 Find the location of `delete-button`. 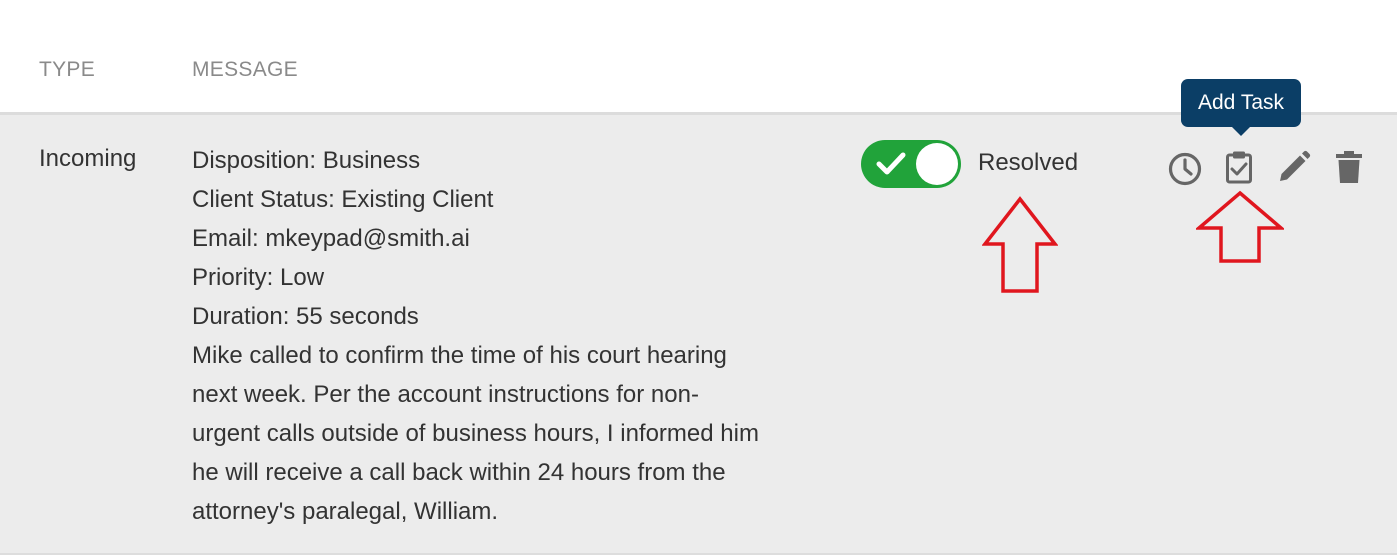

delete-button is located at coordinates (1349, 167).